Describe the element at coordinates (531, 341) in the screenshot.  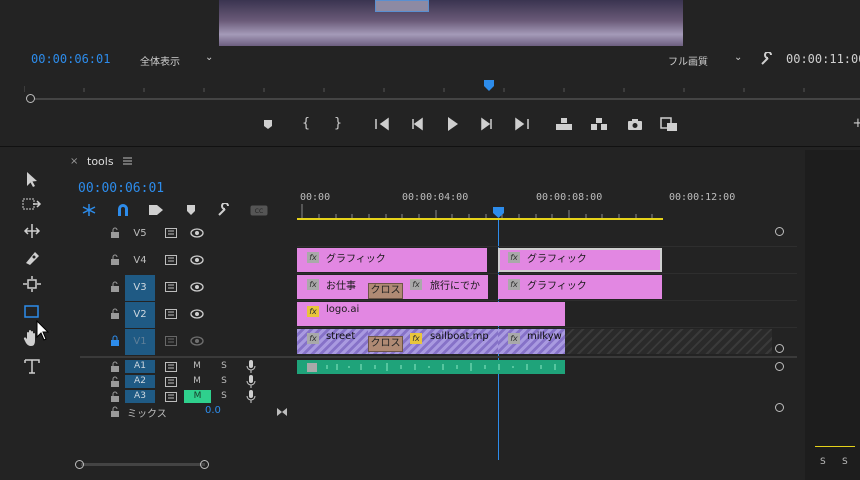
I see `clip-milkyway: fx milkyw` at that location.